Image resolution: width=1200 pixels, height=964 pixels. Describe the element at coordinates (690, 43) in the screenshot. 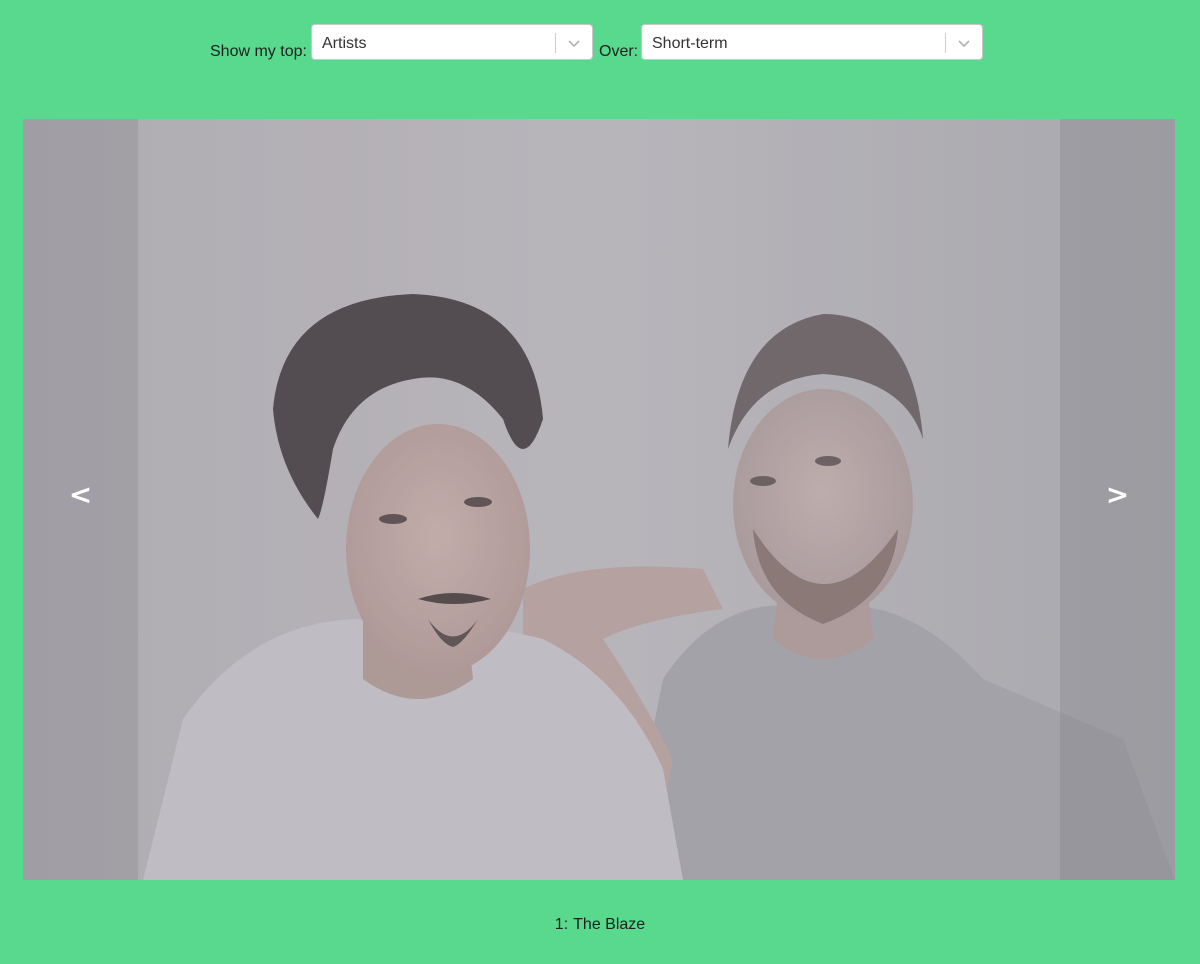

I see `range-select-value: Short-term` at that location.